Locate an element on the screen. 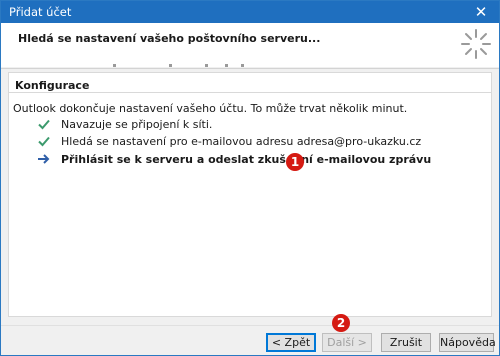  footer-divider is located at coordinates (250, 325).